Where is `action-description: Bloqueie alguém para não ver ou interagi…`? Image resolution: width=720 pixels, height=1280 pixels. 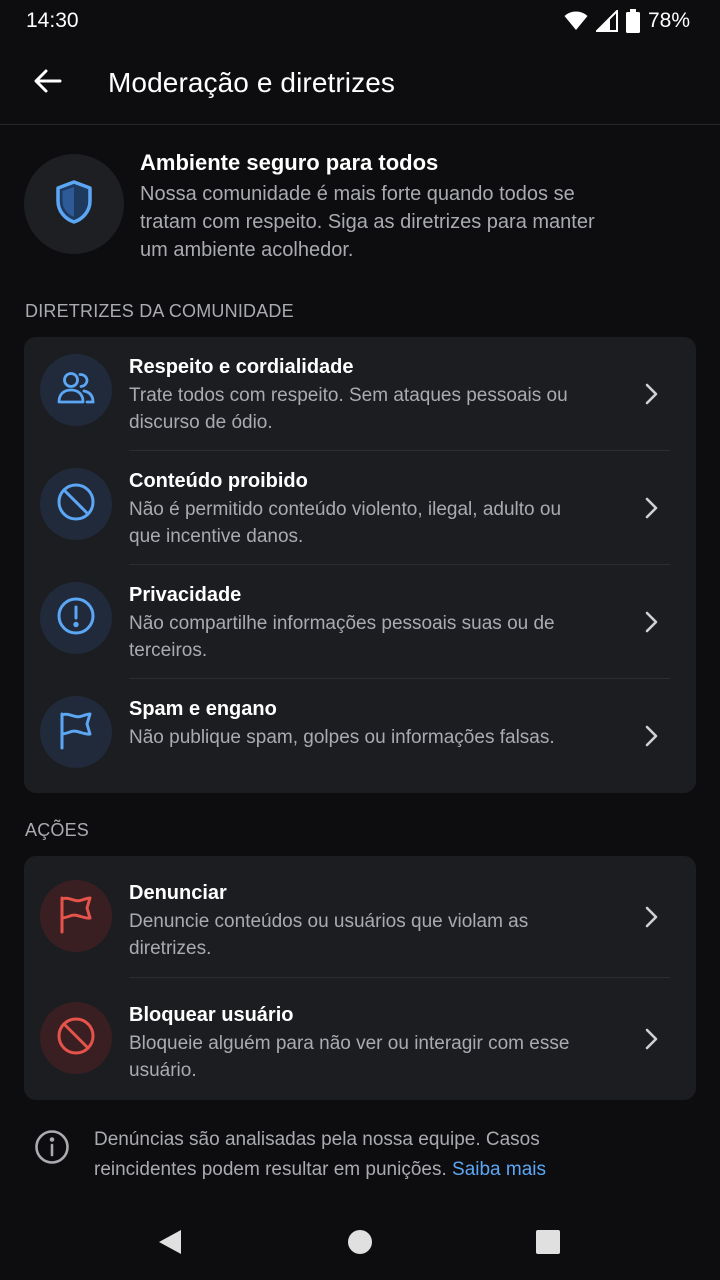
action-description: Bloqueie alguém para não ver ou interagi… is located at coordinates (349, 1057).